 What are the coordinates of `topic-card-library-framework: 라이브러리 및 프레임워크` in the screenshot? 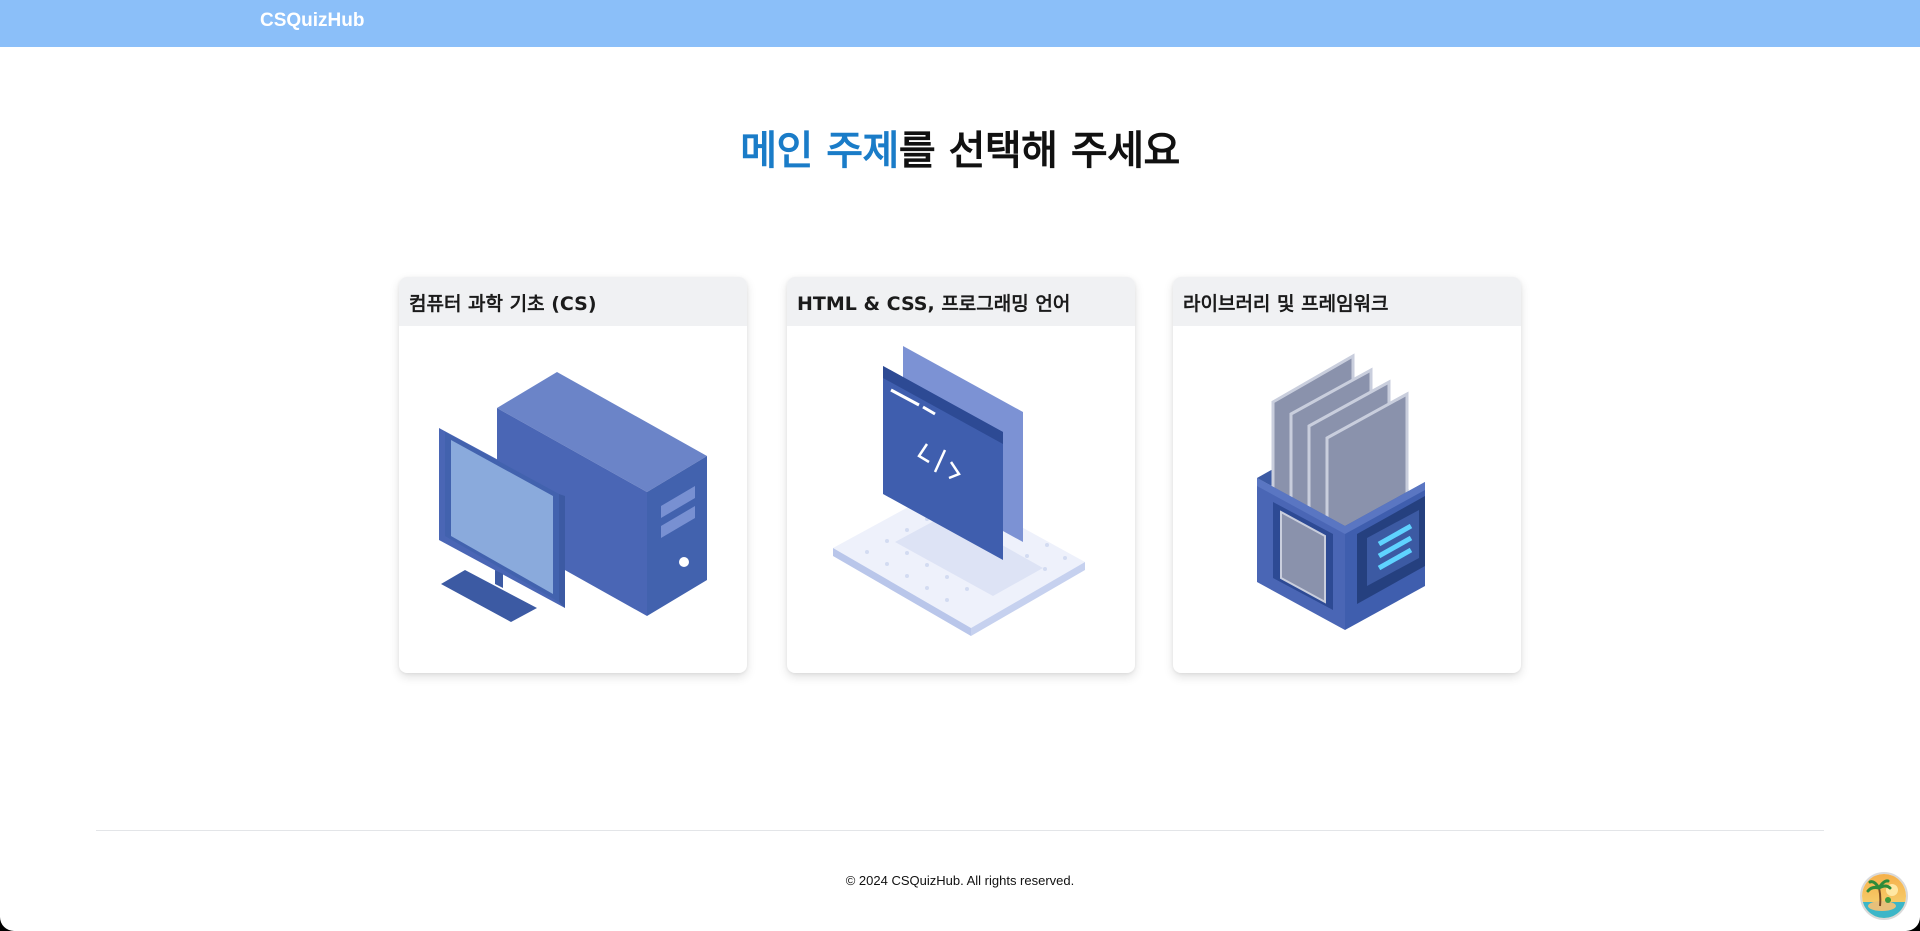 It's located at (1347, 475).